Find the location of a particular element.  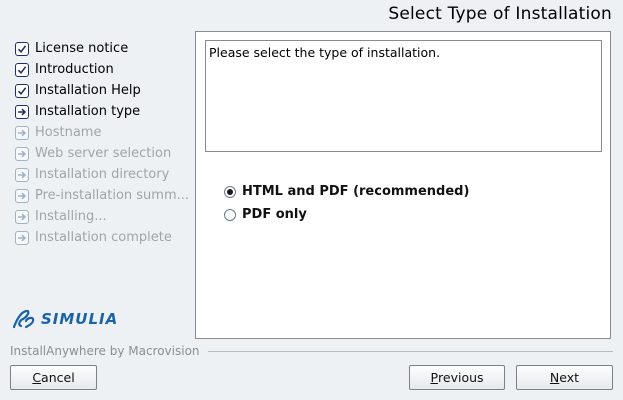

previous-button: Previous is located at coordinates (457, 377).